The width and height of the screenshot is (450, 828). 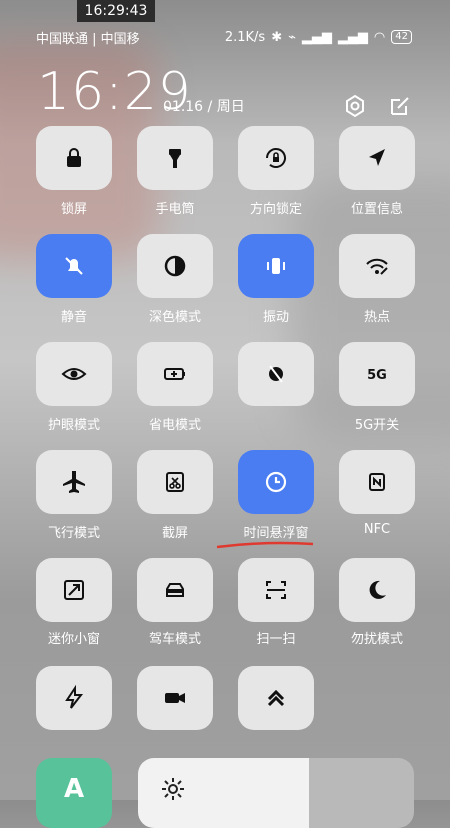 I want to click on ball-crossed-icon, so click(x=276, y=374).